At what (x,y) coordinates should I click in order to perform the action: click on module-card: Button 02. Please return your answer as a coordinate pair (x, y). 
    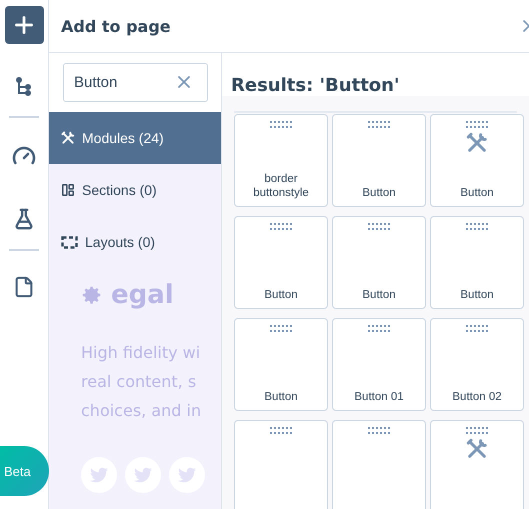
    Looking at the image, I should click on (477, 364).